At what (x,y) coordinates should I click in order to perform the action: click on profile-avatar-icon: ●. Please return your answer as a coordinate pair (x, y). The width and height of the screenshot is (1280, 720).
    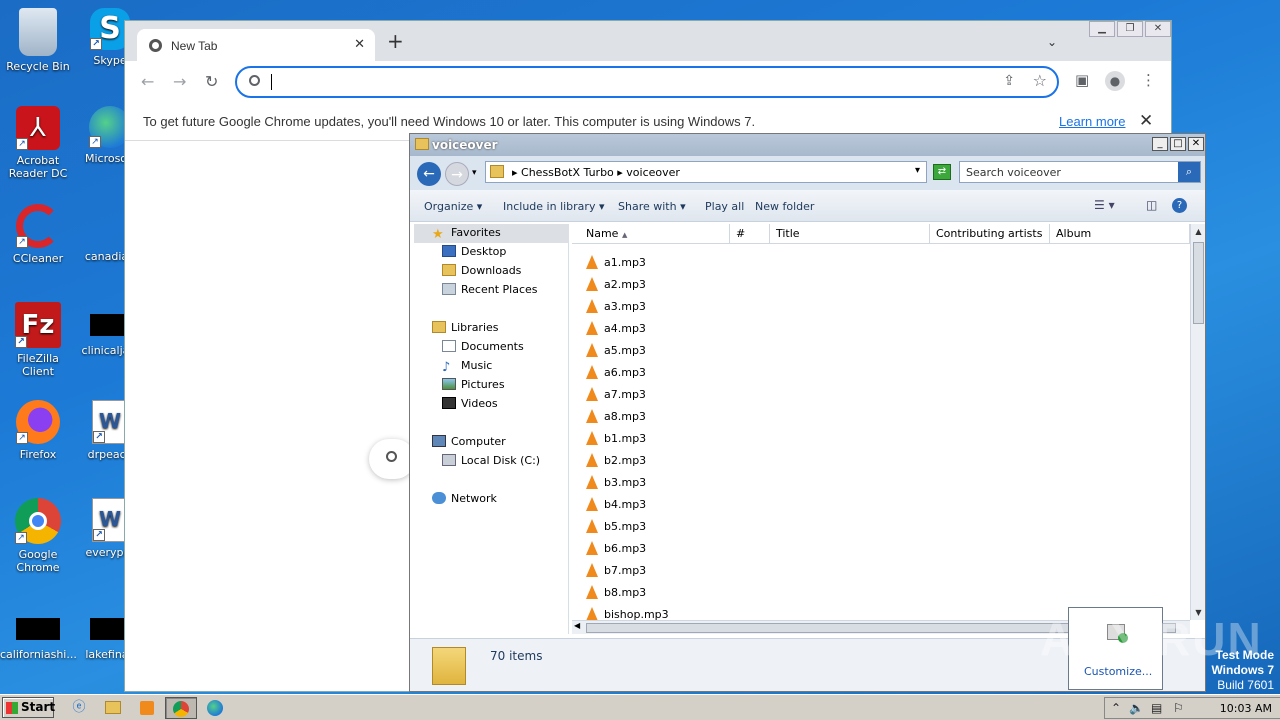
    Looking at the image, I should click on (1115, 81).